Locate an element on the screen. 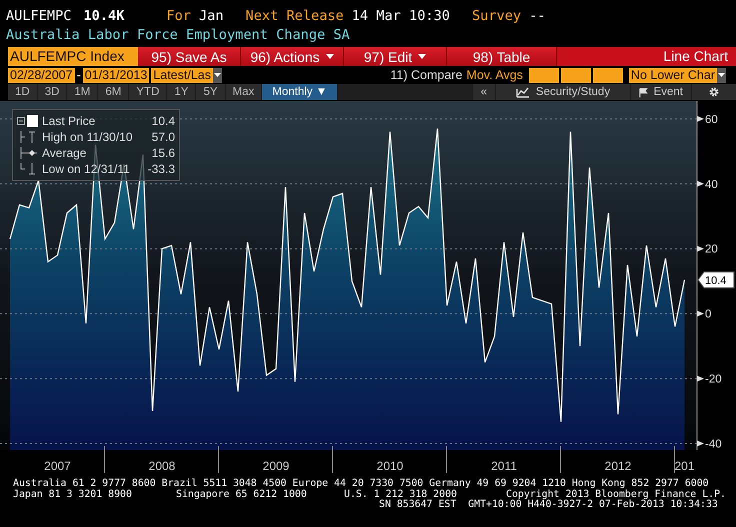 The width and height of the screenshot is (736, 527). event-button: Event is located at coordinates (661, 92).